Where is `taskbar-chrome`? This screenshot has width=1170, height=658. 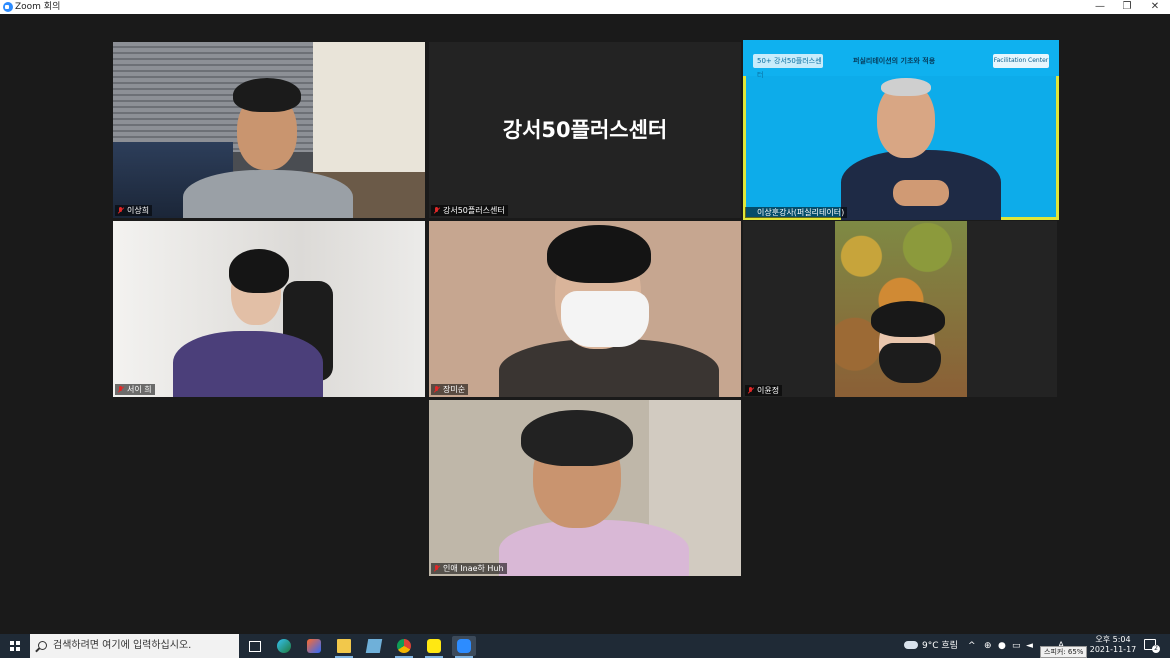 taskbar-chrome is located at coordinates (404, 647).